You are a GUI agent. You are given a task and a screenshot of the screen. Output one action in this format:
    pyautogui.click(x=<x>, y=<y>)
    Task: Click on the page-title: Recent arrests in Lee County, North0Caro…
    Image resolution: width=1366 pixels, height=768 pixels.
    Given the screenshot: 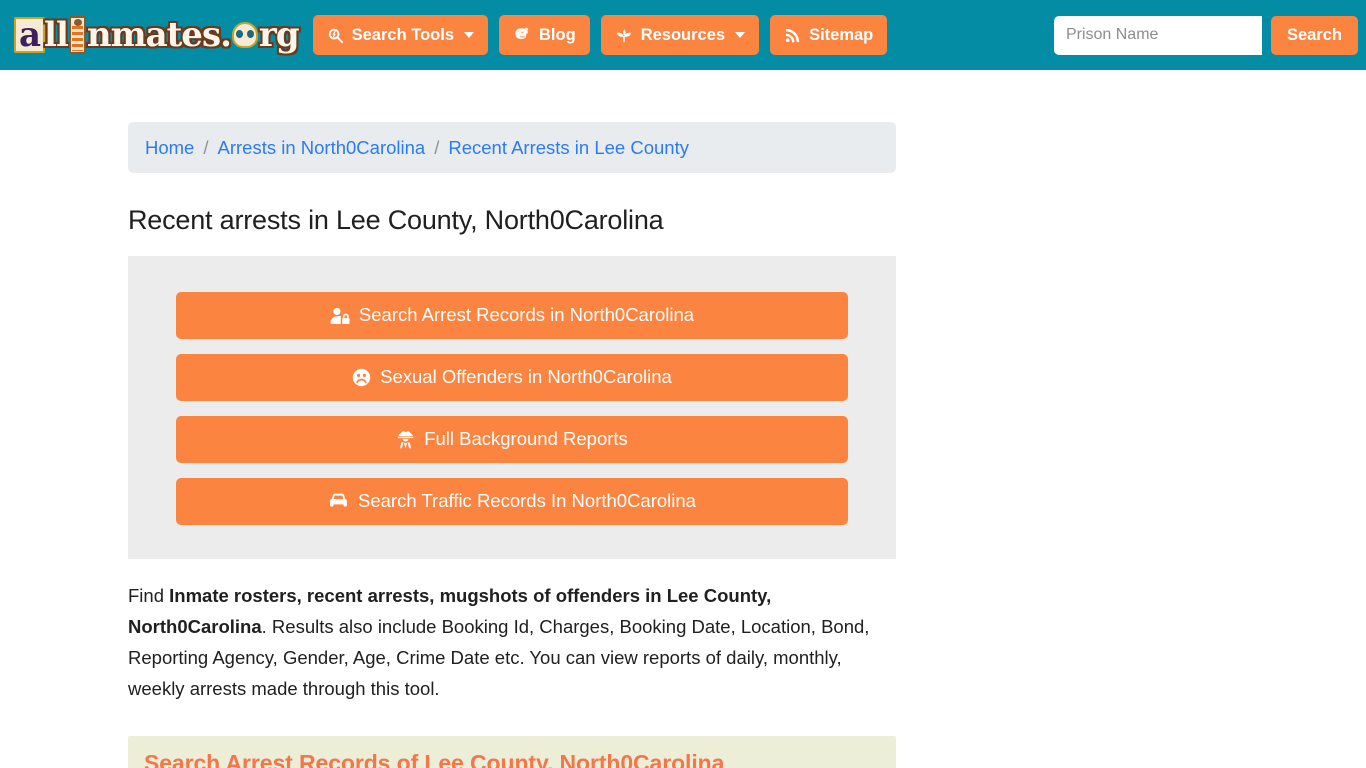 What is the action you would take?
    pyautogui.click(x=396, y=220)
    